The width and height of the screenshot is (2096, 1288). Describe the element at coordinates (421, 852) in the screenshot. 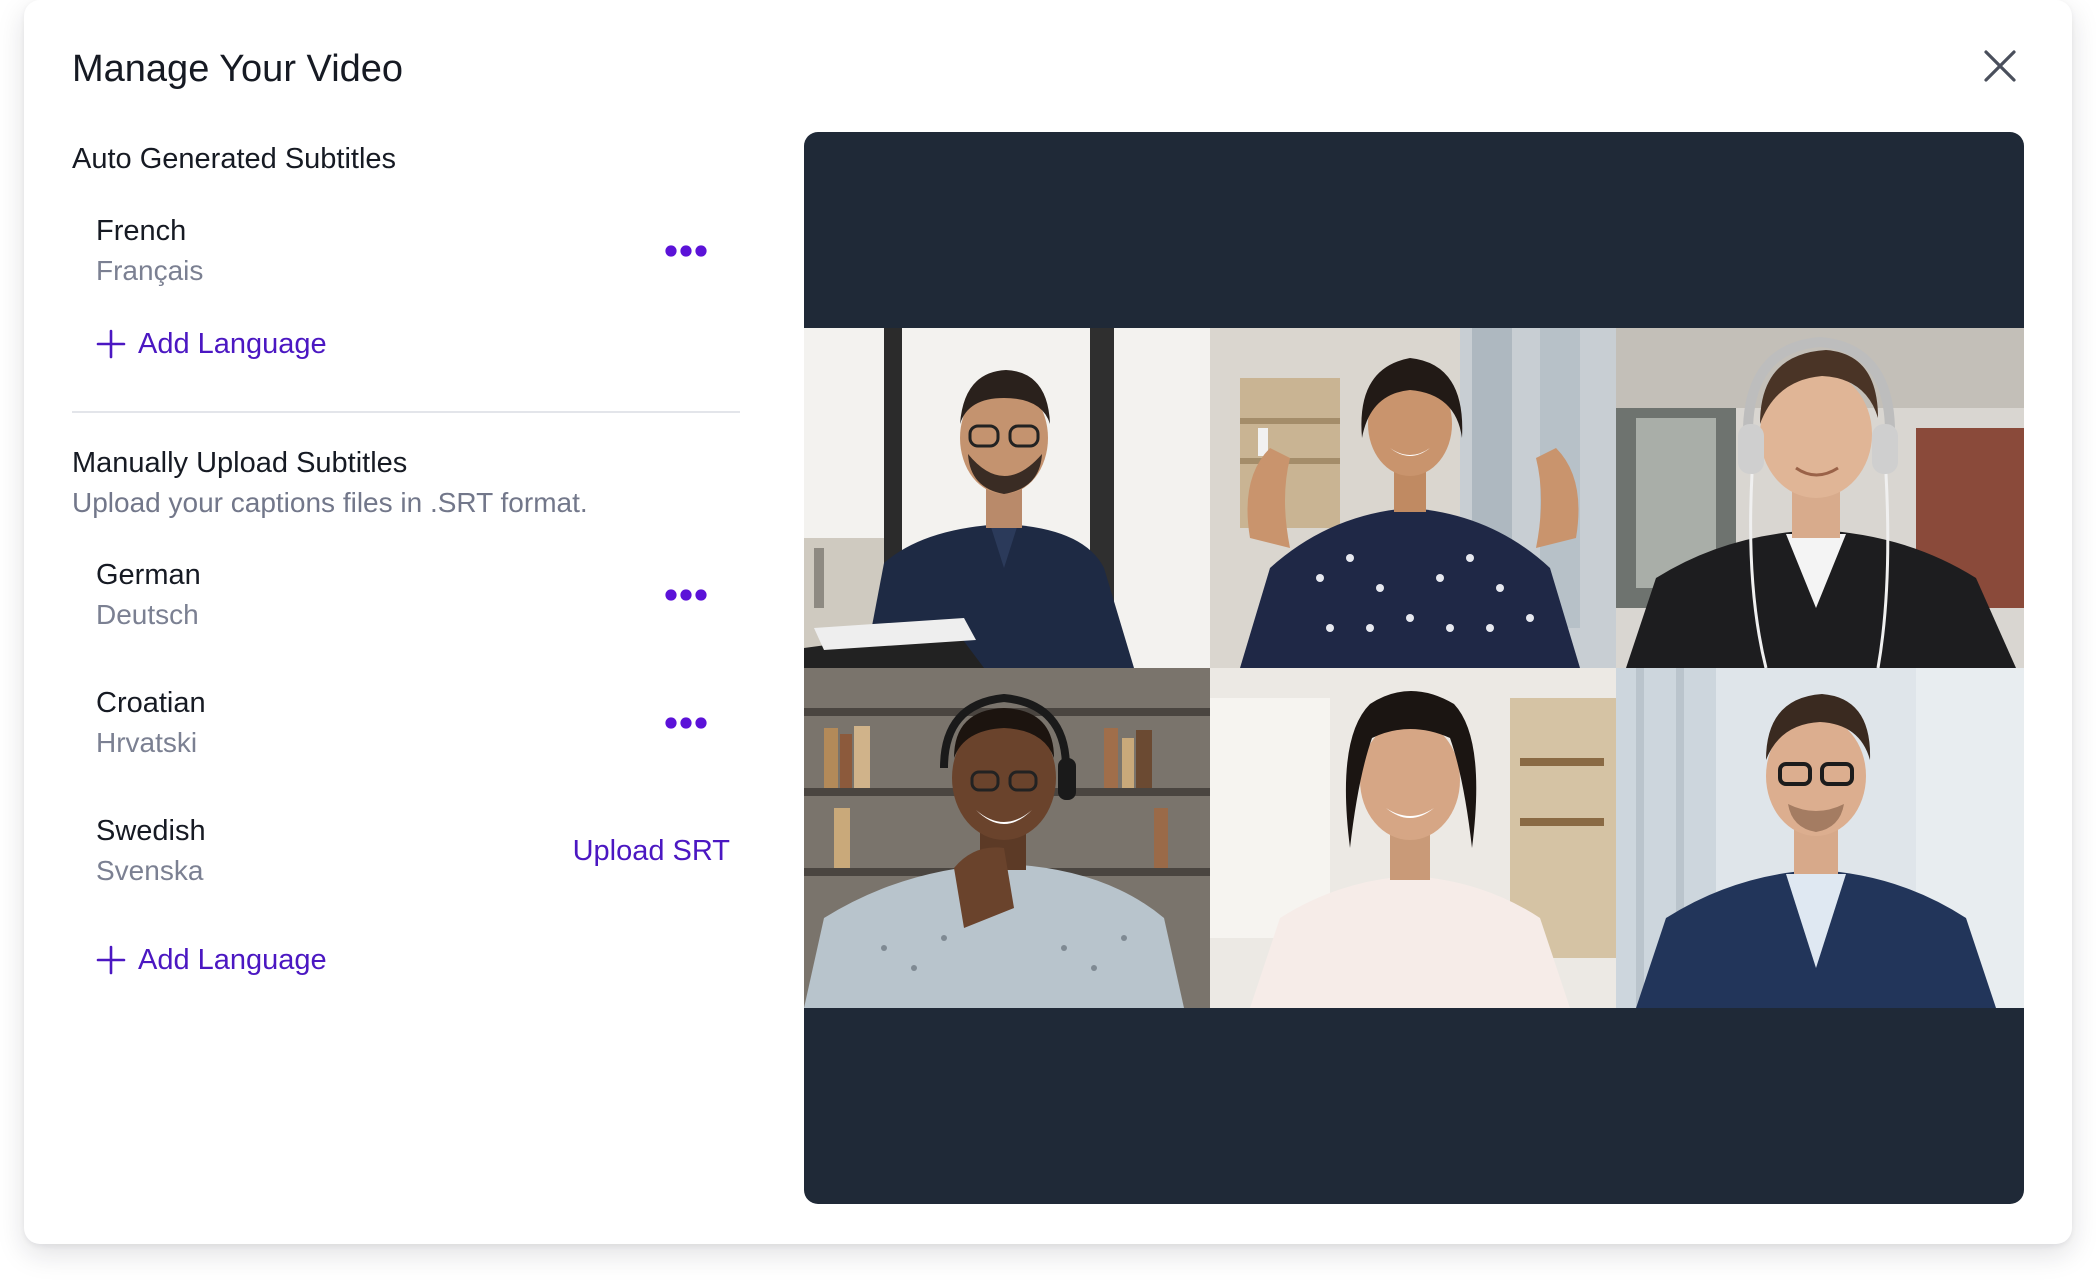

I see `language-row-swedish: Swedish Svenska Upload SRT` at that location.